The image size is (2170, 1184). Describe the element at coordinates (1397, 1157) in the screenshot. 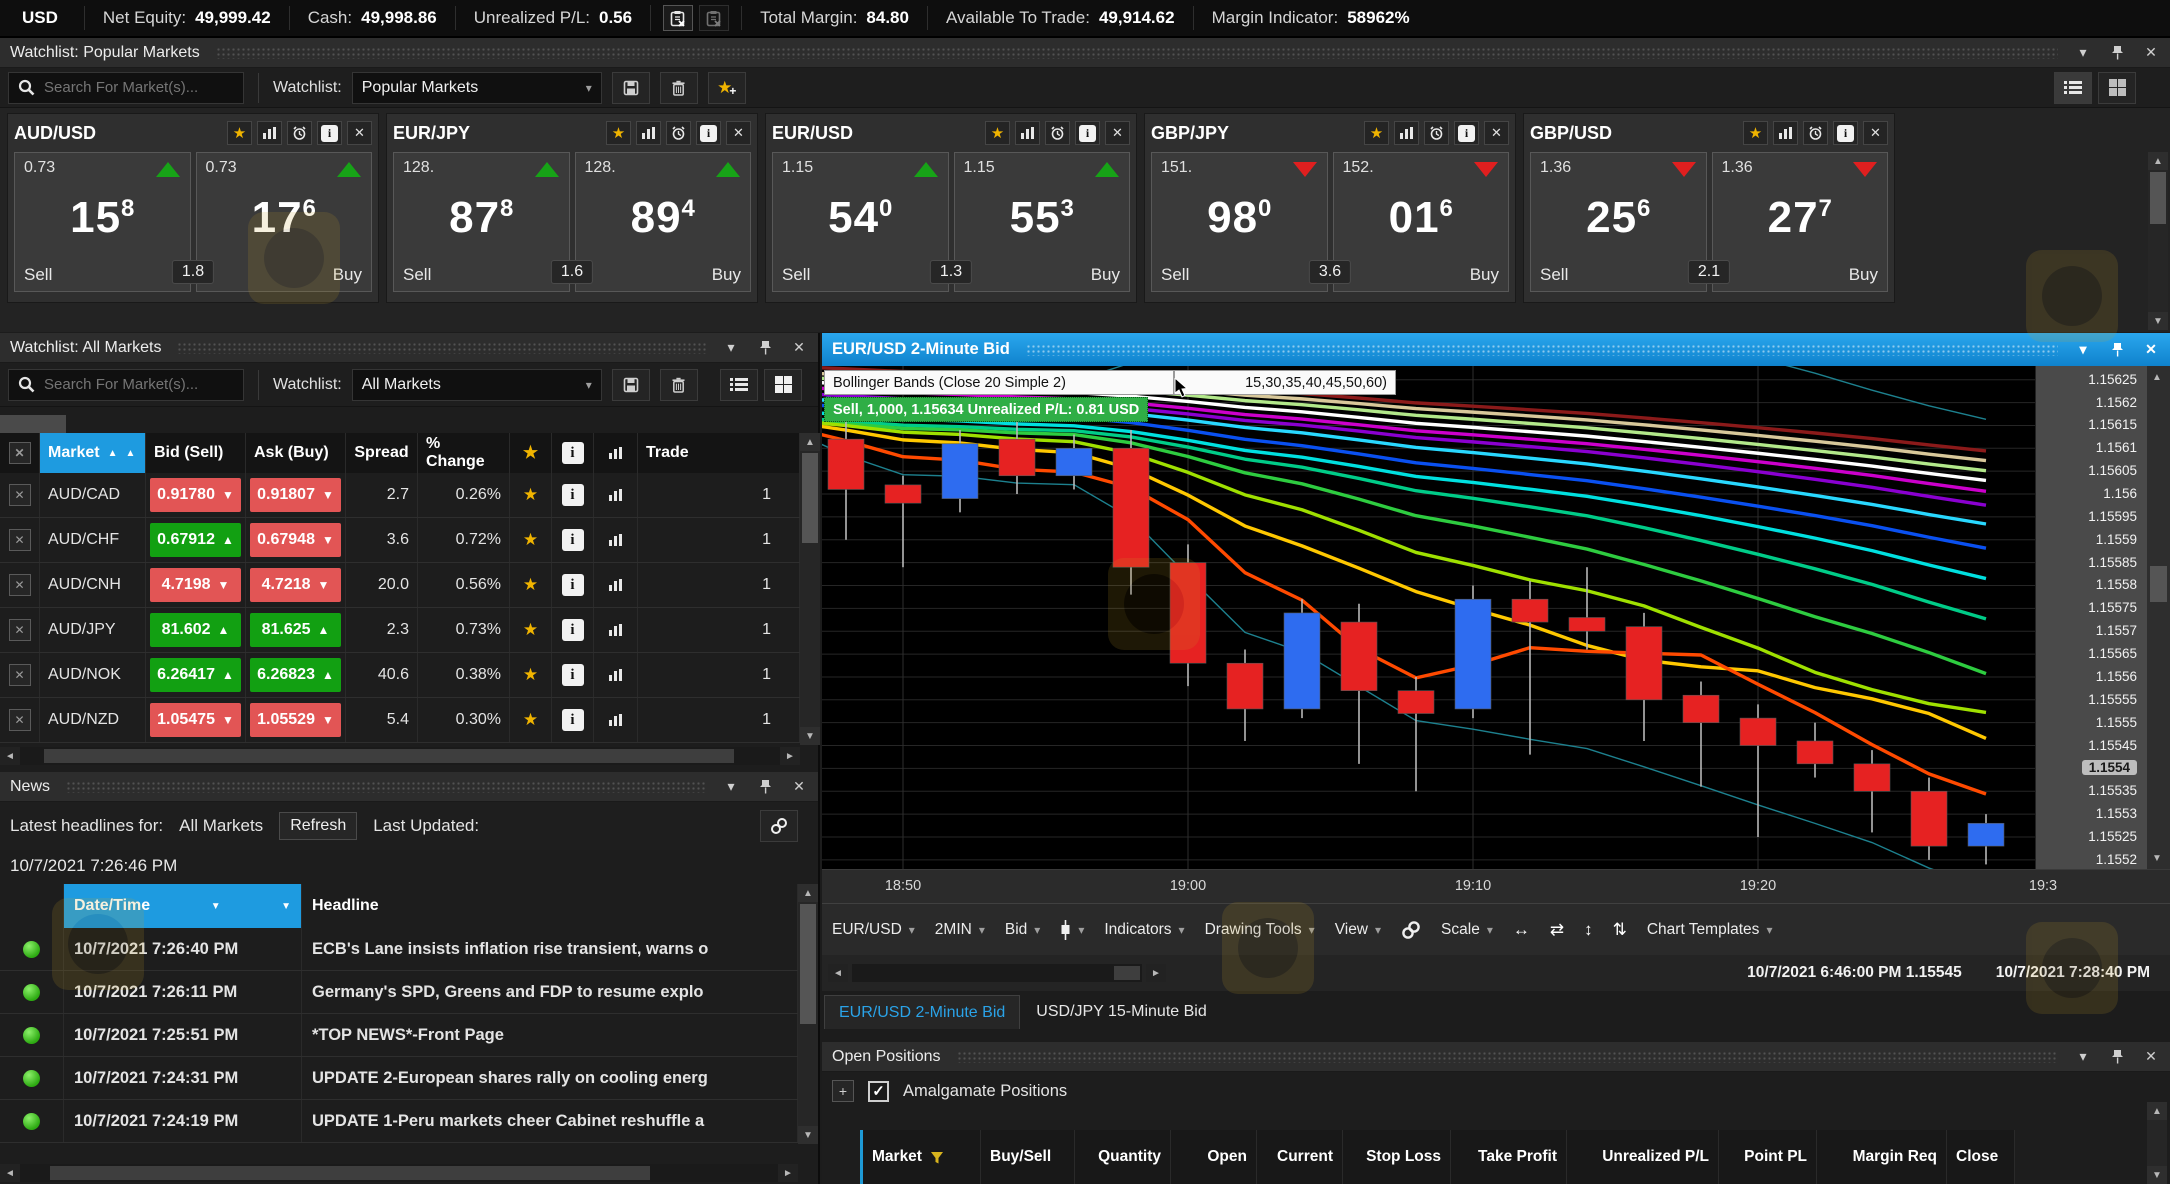

I see `column-header-stop-loss: Stop Loss` at that location.